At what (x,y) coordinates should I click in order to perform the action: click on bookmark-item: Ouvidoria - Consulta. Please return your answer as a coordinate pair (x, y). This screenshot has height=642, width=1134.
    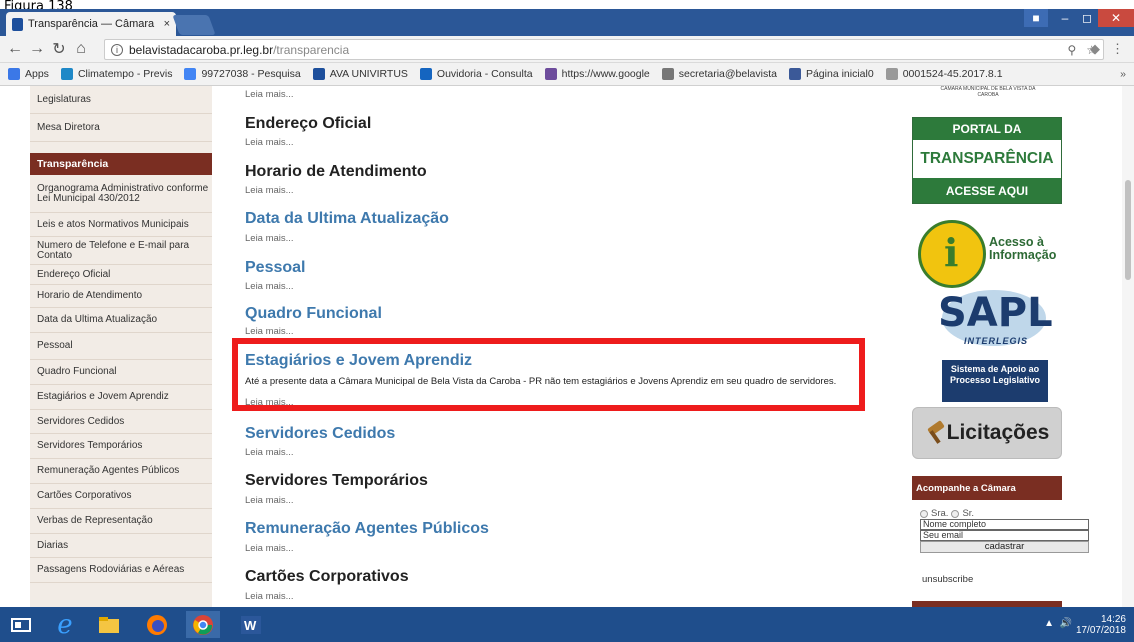
    Looking at the image, I should click on (476, 74).